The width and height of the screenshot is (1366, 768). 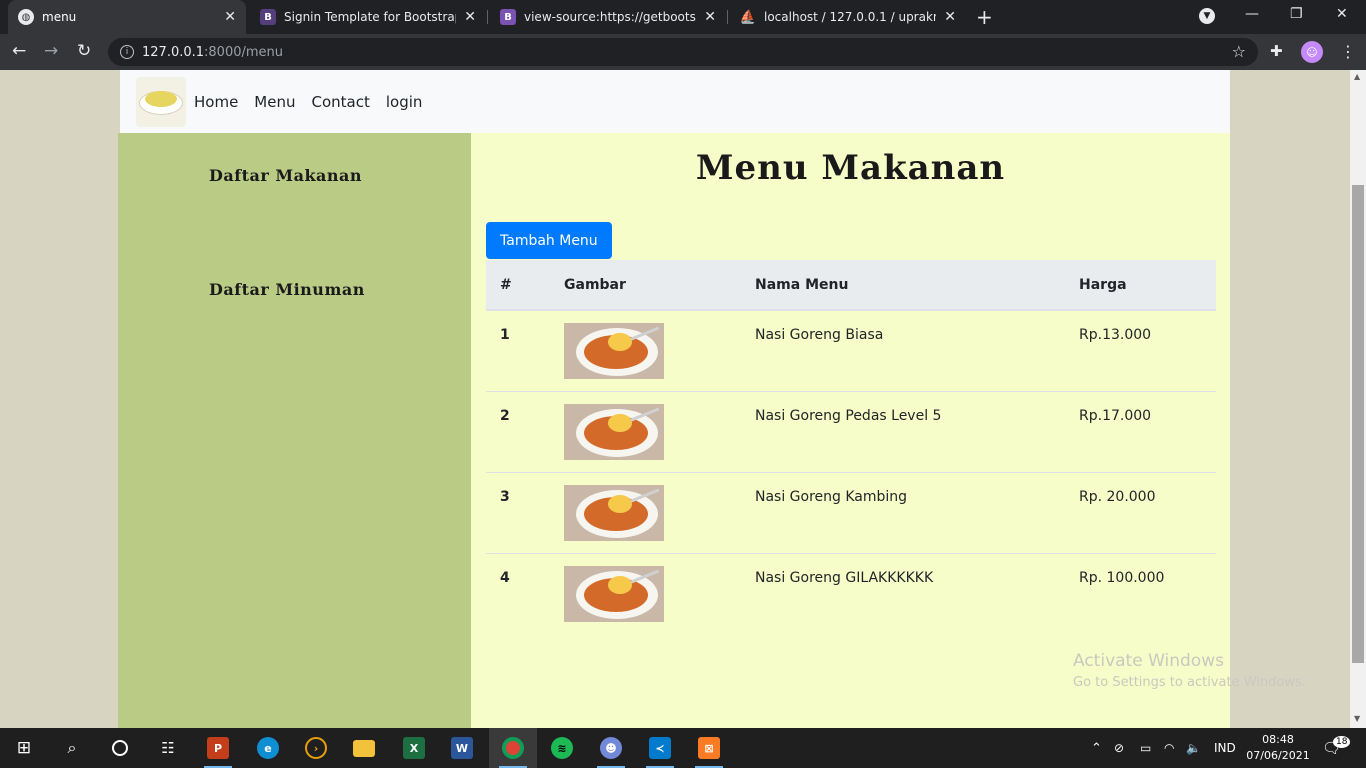 I want to click on system-clock: 08:48 07/06/2021, so click(x=1278, y=748).